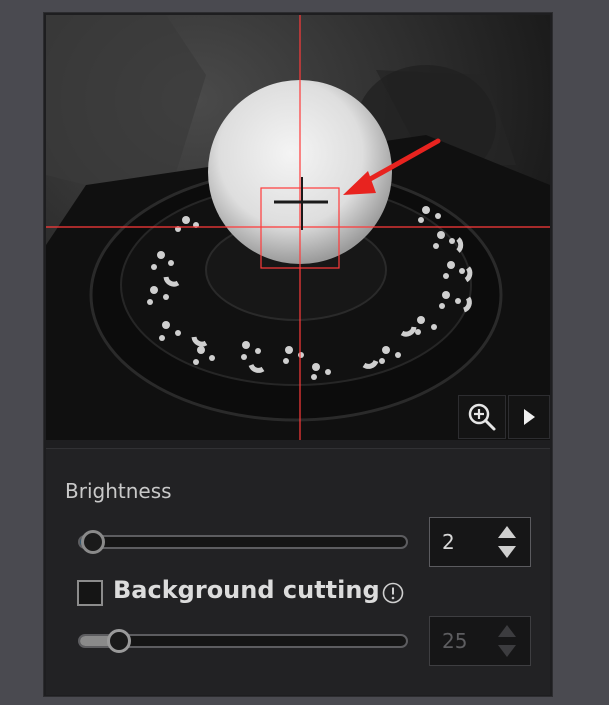 The width and height of the screenshot is (609, 705). What do you see at coordinates (93, 542) in the screenshot?
I see `brightness-slider-thumb` at bounding box center [93, 542].